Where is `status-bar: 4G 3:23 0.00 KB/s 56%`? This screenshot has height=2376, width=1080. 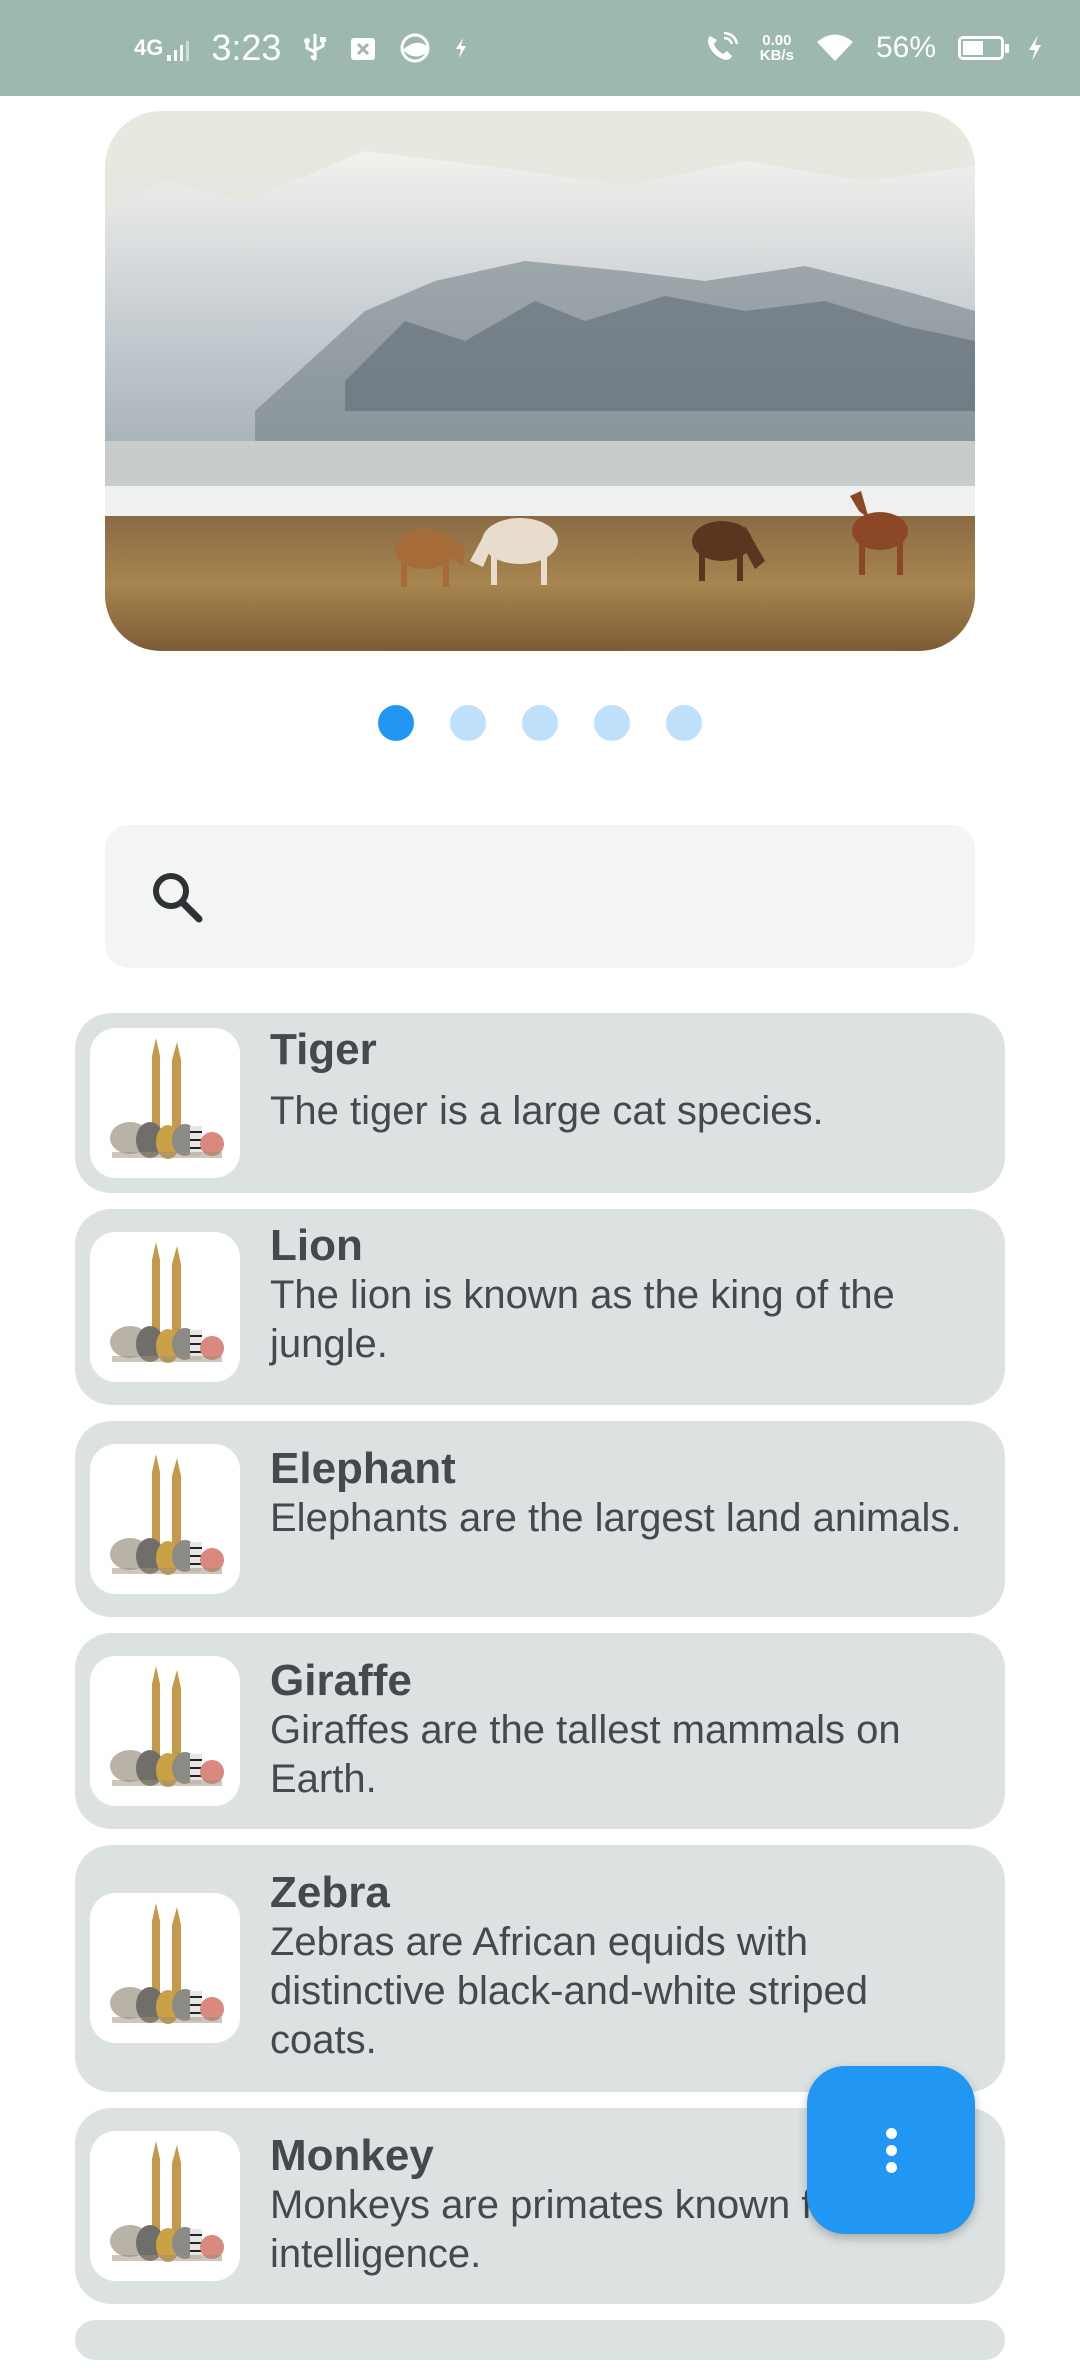
status-bar: 4G 3:23 0.00 KB/s 56% is located at coordinates (540, 48).